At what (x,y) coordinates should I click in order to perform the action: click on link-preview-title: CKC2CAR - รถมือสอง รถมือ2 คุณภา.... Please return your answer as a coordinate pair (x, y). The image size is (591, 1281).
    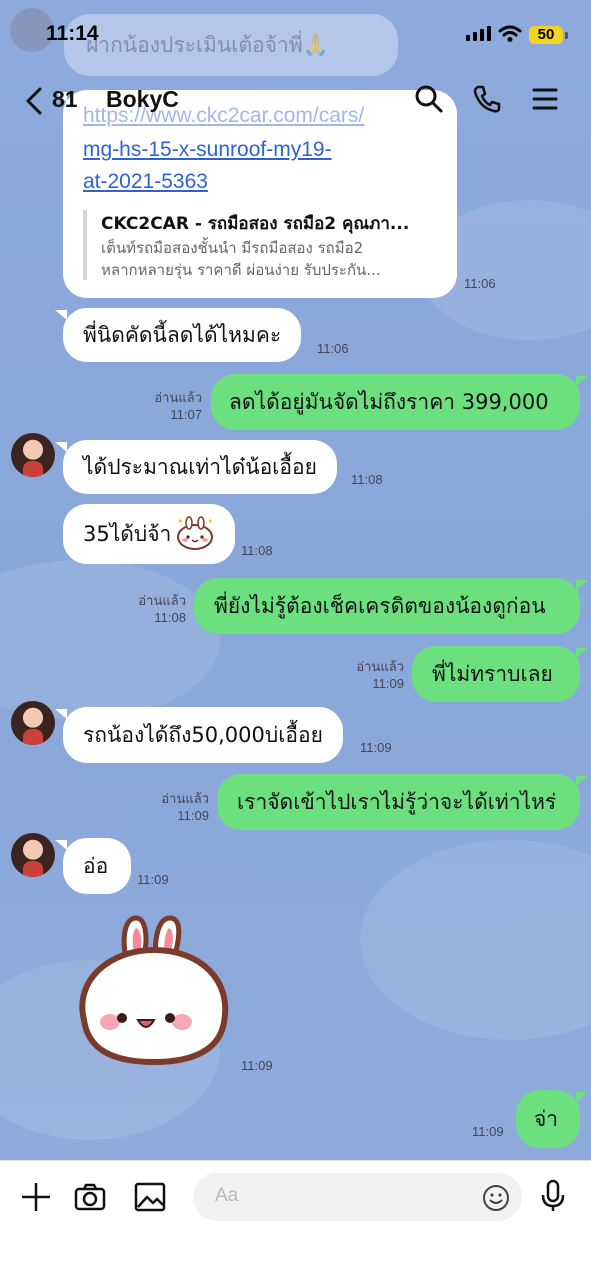
    Looking at the image, I should click on (255, 224).